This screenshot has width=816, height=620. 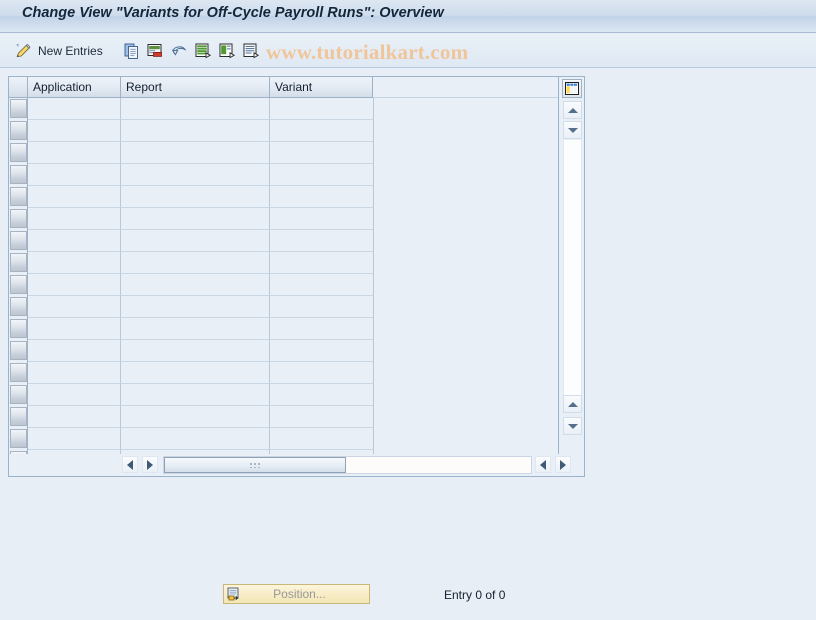 I want to click on vertical-scrollbar, so click(x=571, y=266).